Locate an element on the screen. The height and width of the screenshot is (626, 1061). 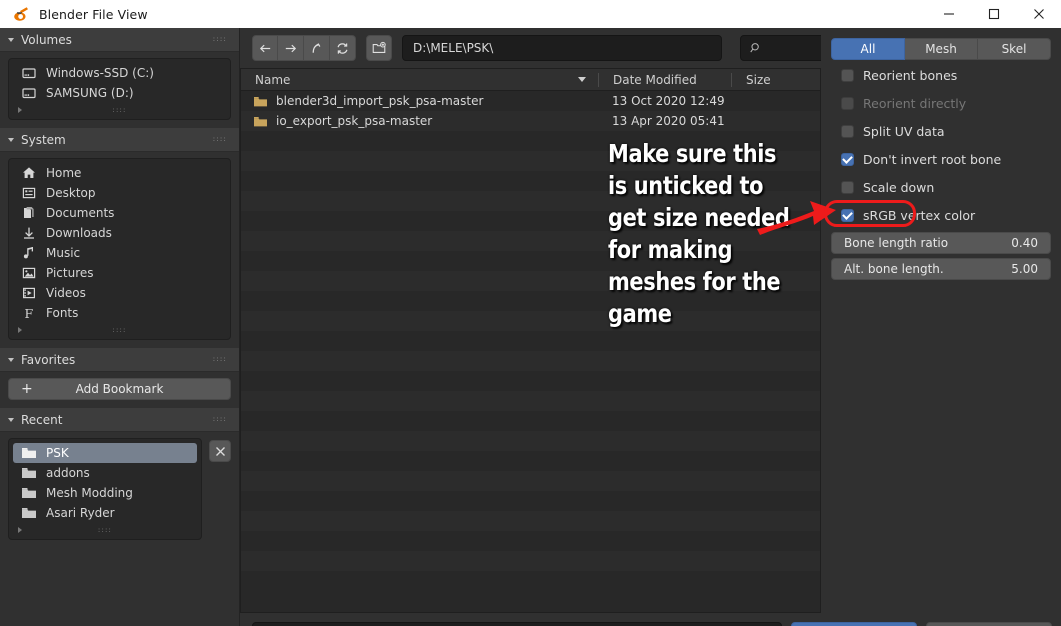
sidebar-section-header-recent: Recent :::: is located at coordinates (119, 420).